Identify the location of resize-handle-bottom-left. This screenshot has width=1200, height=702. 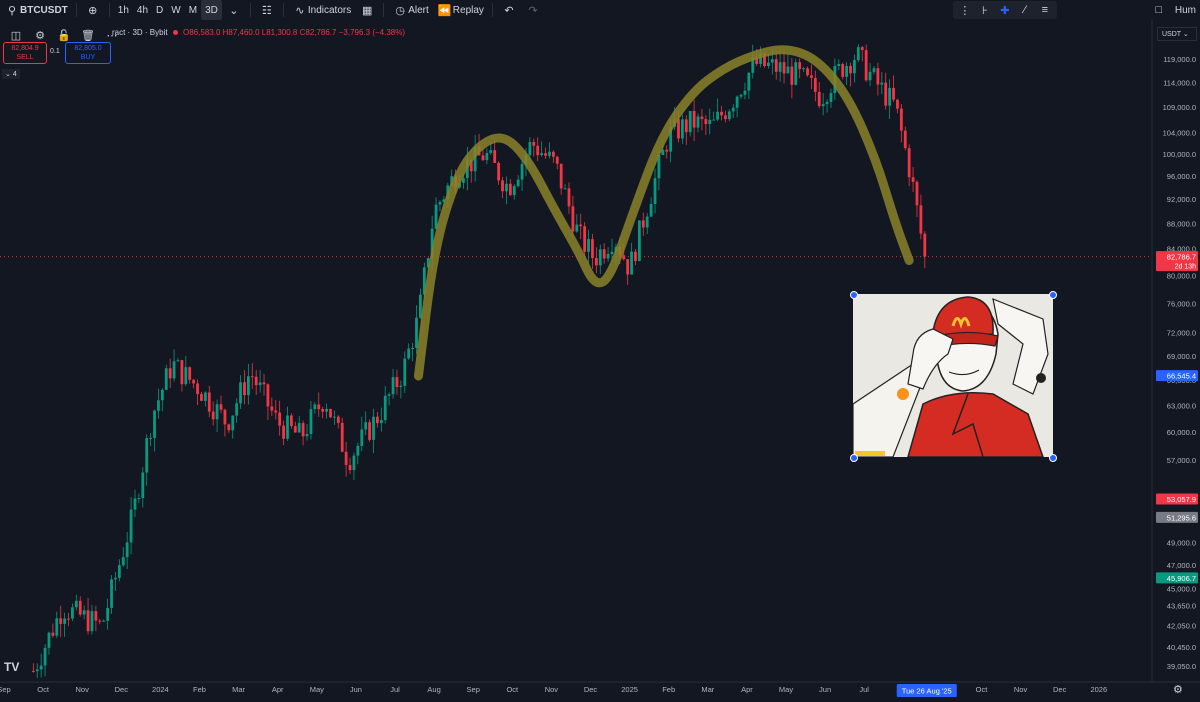
(854, 458).